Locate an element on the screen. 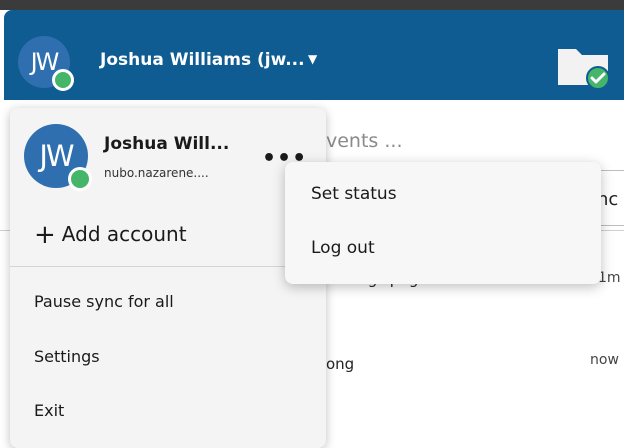 The height and width of the screenshot is (448, 624). activity-time: 1m is located at coordinates (609, 278).